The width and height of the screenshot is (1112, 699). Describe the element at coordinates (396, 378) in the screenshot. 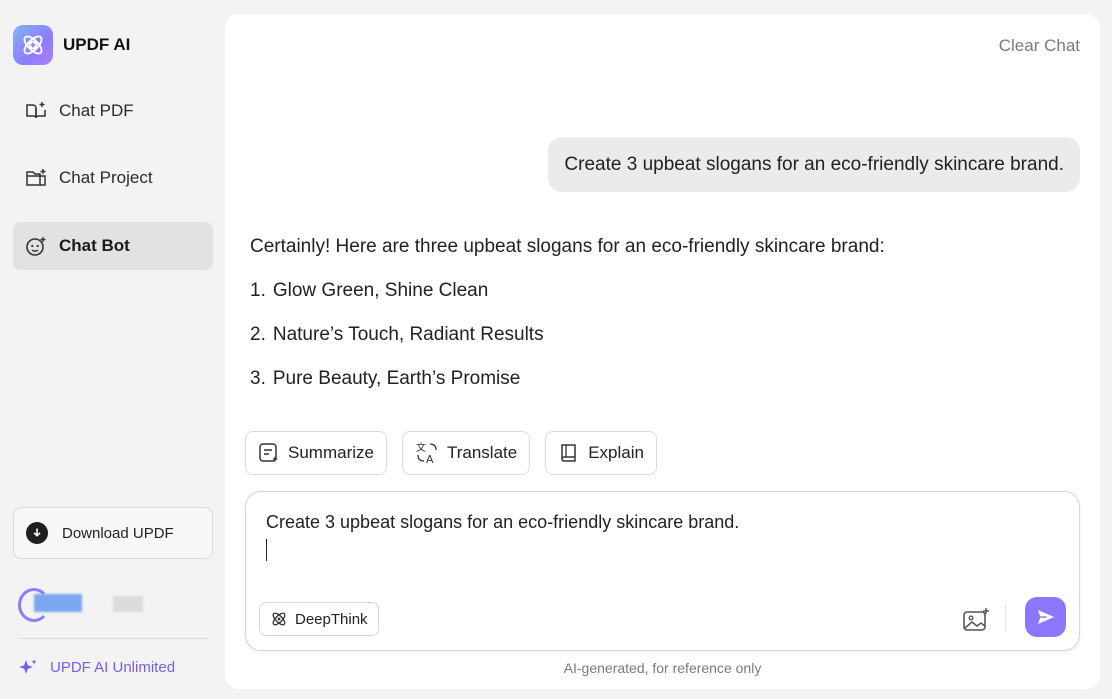

I see `list-item-text: Pure Beauty, Earth’s Promise` at that location.